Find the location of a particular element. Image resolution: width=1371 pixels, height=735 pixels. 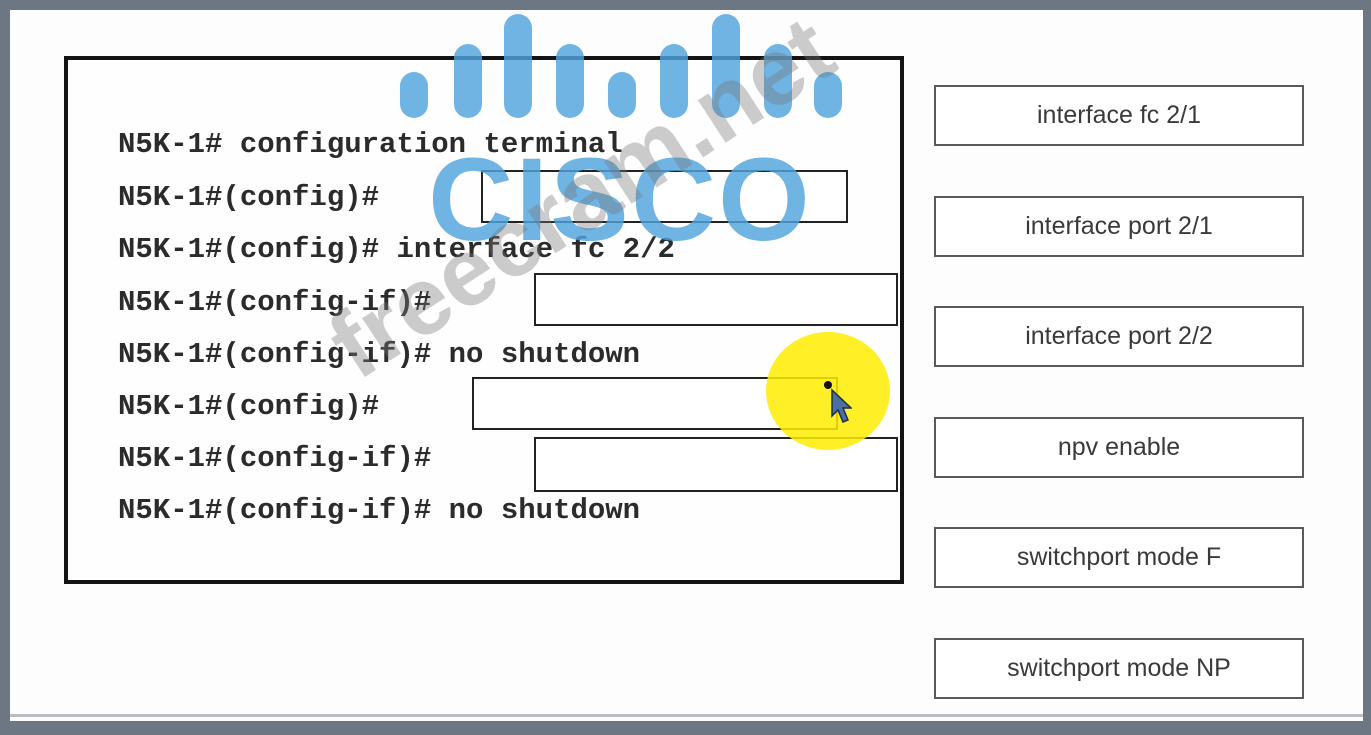

cli-line-8: N5K-1#(config-if)# no shutdown is located at coordinates (379, 510).